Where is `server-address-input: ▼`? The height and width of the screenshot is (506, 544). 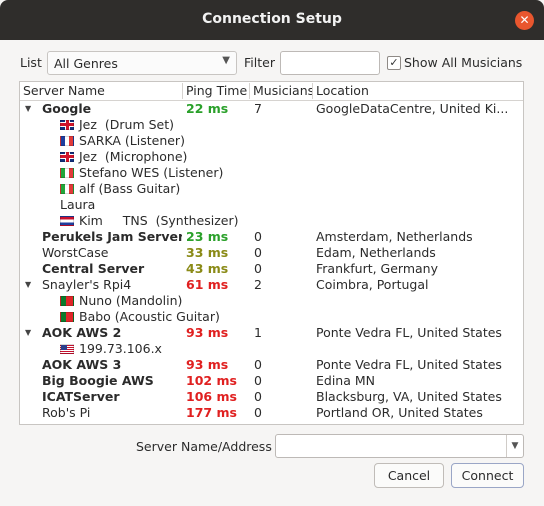
server-address-input: ▼ is located at coordinates (399, 446).